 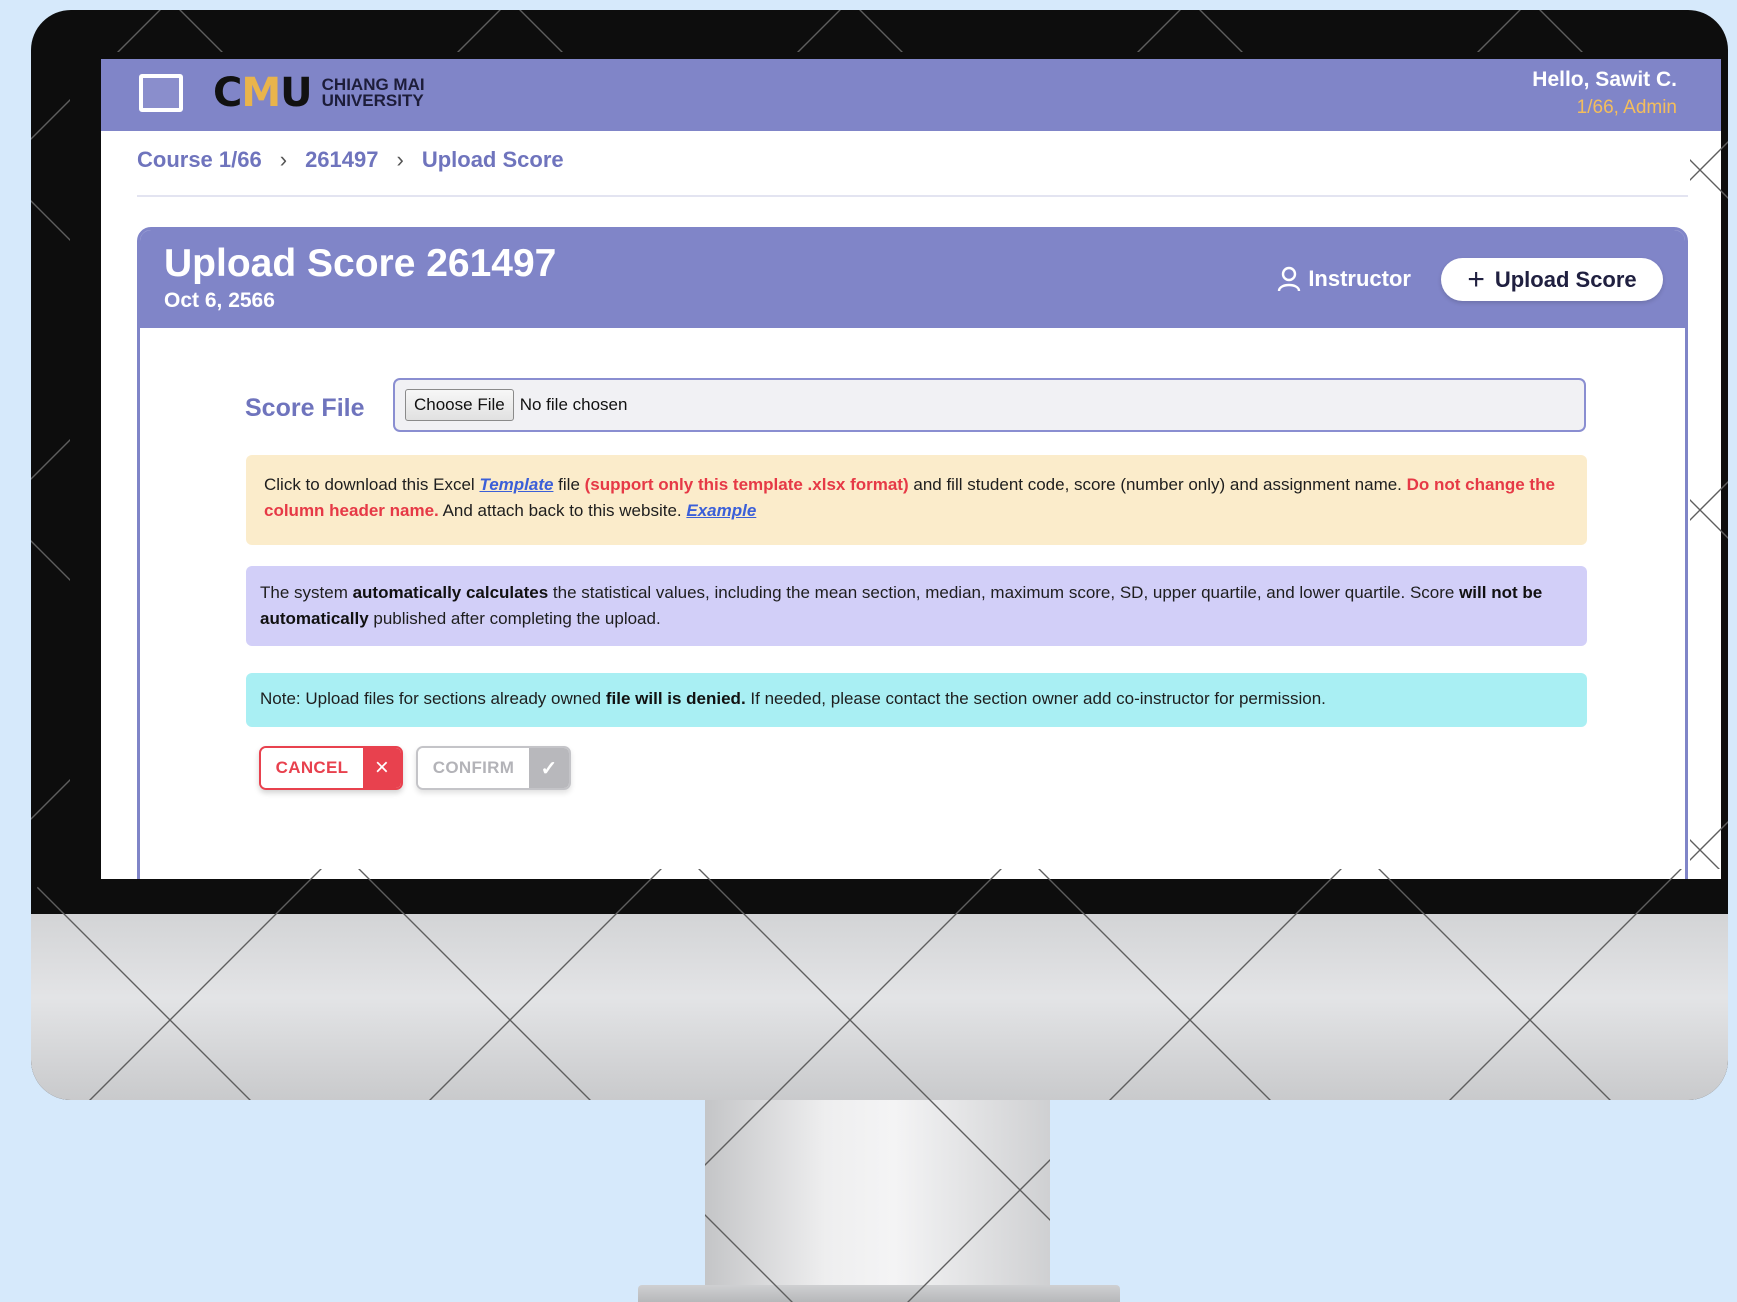 What do you see at coordinates (341, 160) in the screenshot?
I see `breadcrumb-course-code: 261497` at bounding box center [341, 160].